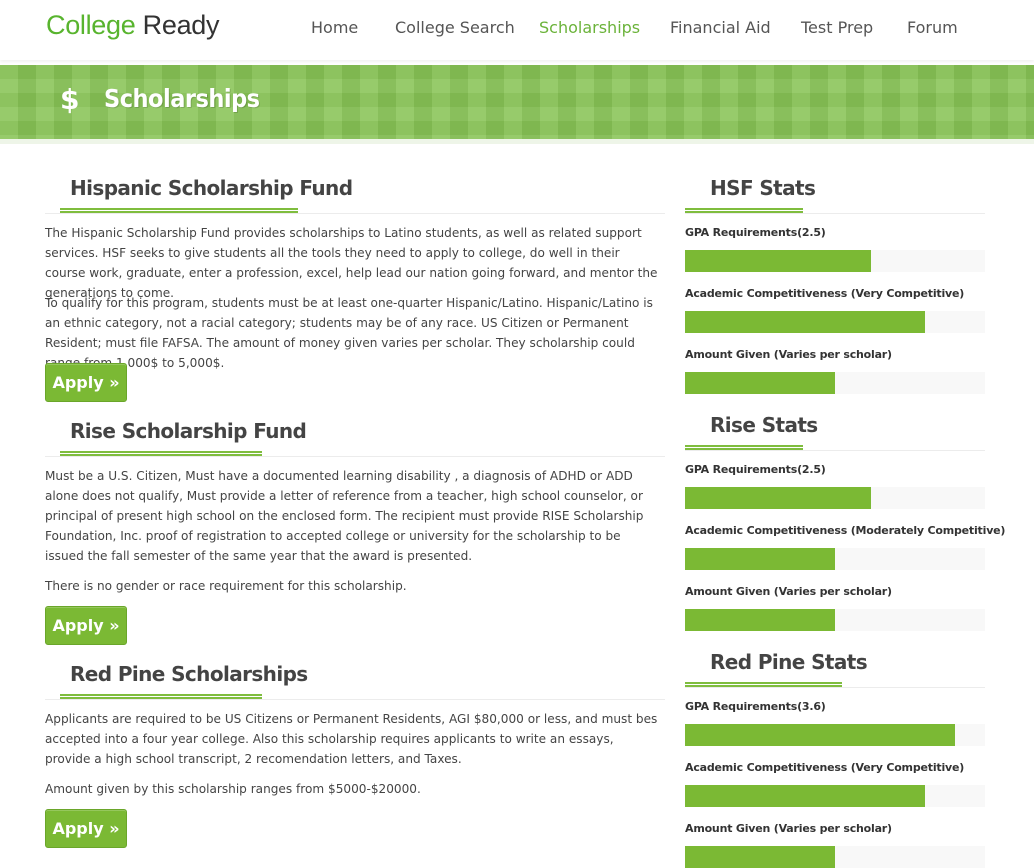 This screenshot has height=868, width=1034. Describe the element at coordinates (517, 141) in the screenshot. I see `banner-divider` at that location.